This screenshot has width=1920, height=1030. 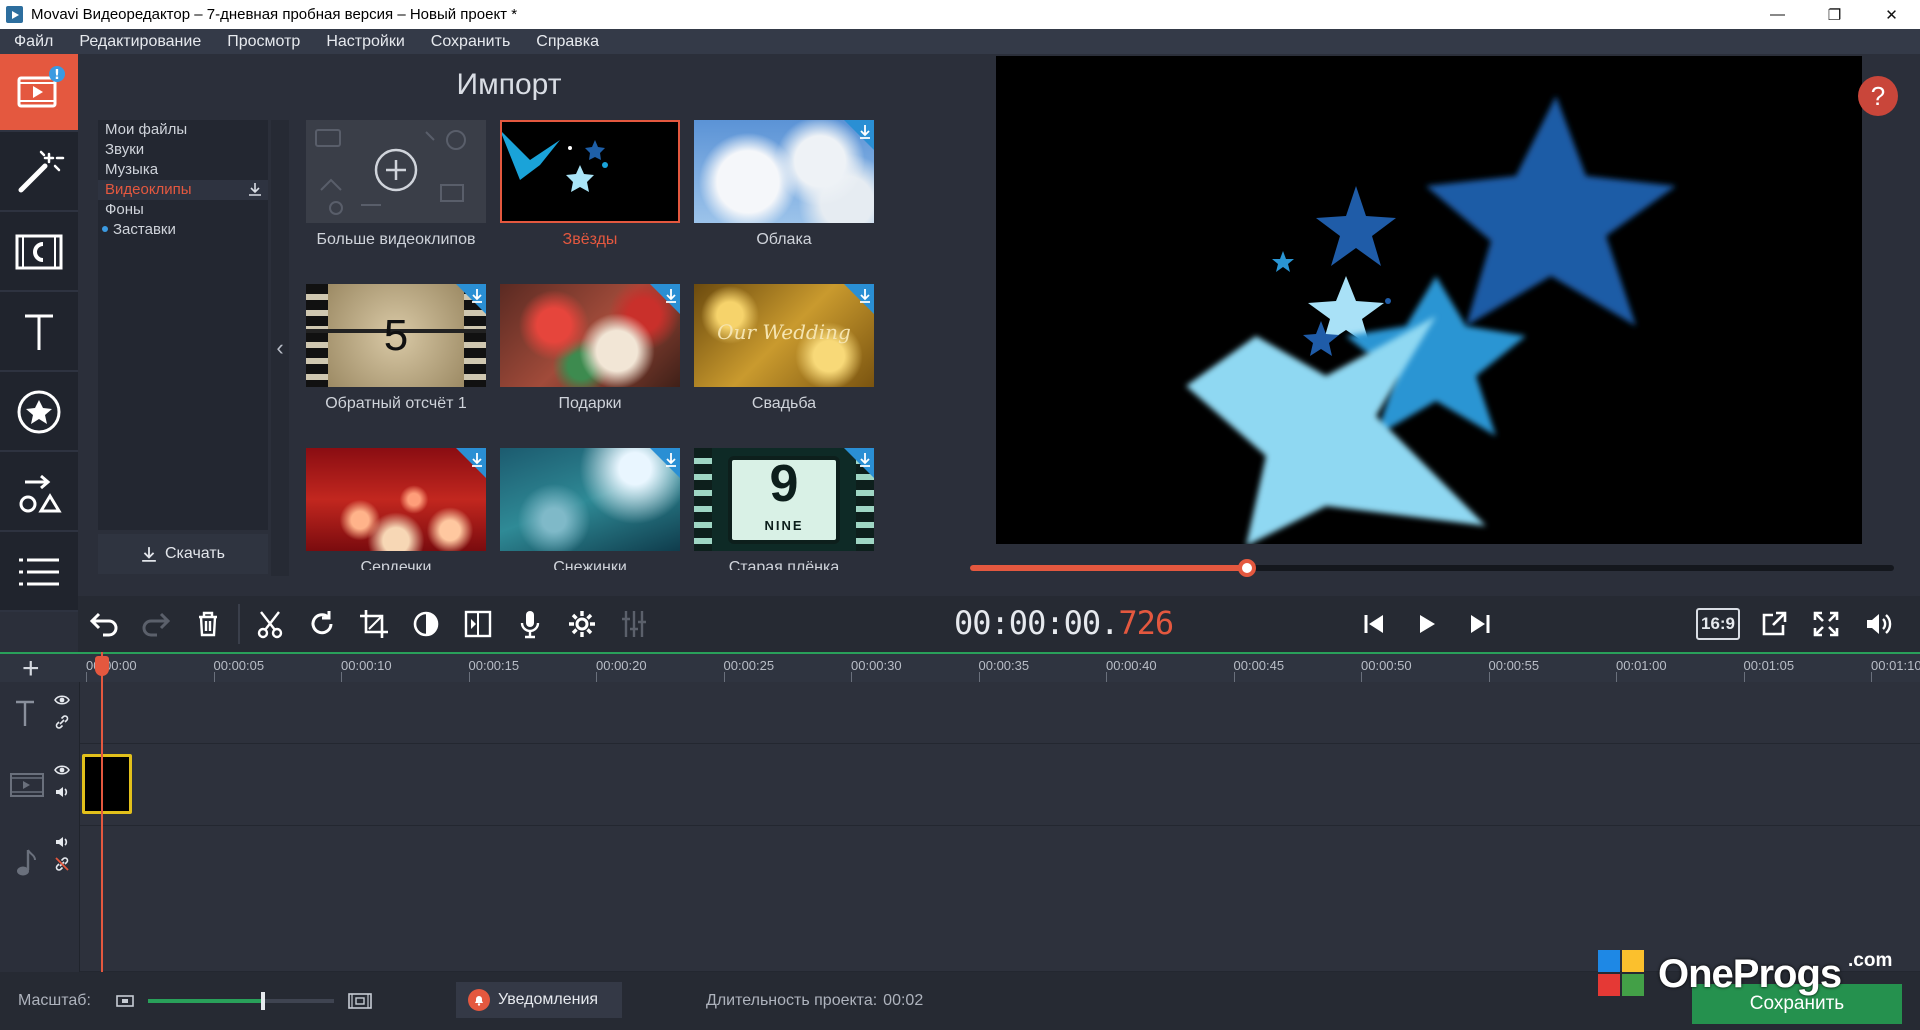 What do you see at coordinates (1146, 623) in the screenshot?
I see `timecode-milliseconds: 726` at bounding box center [1146, 623].